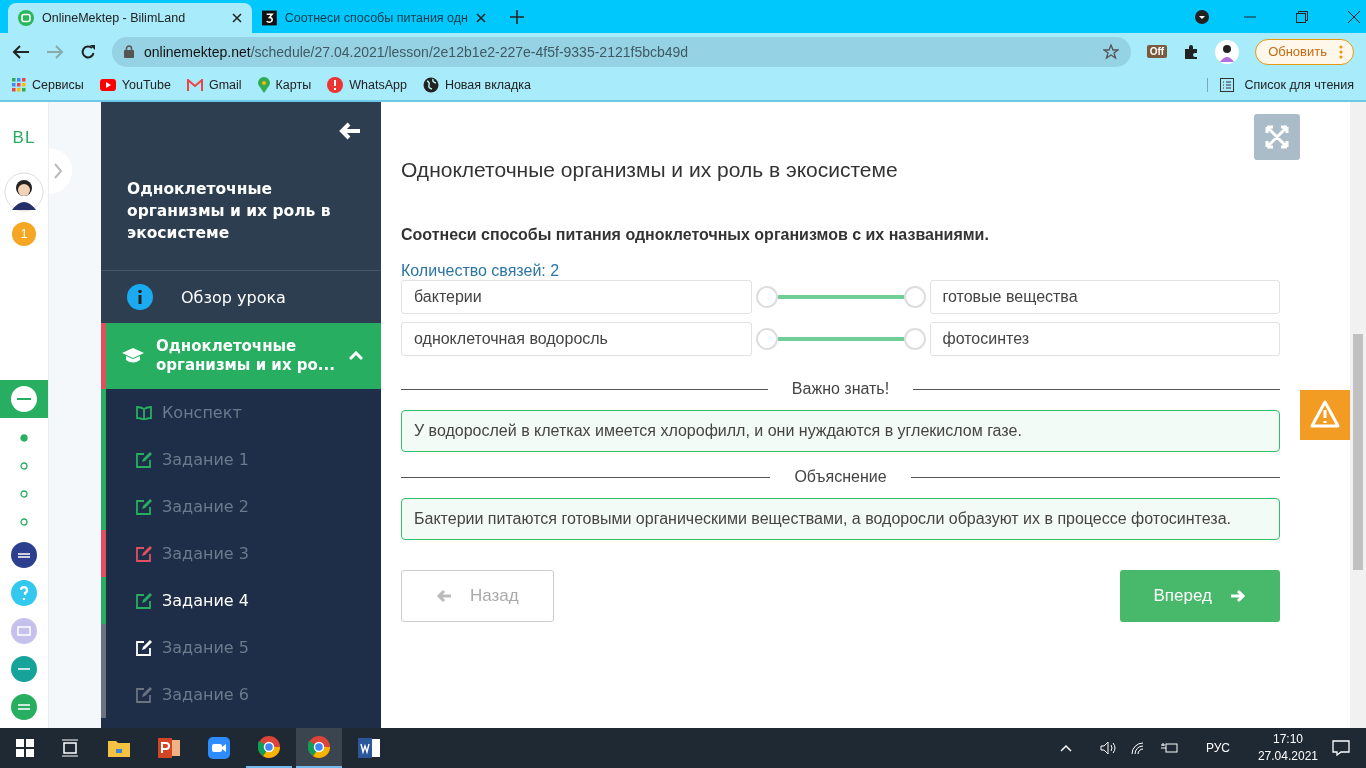 The height and width of the screenshot is (768, 1366). Describe the element at coordinates (350, 131) in the screenshot. I see `back-arrow-icon` at that location.